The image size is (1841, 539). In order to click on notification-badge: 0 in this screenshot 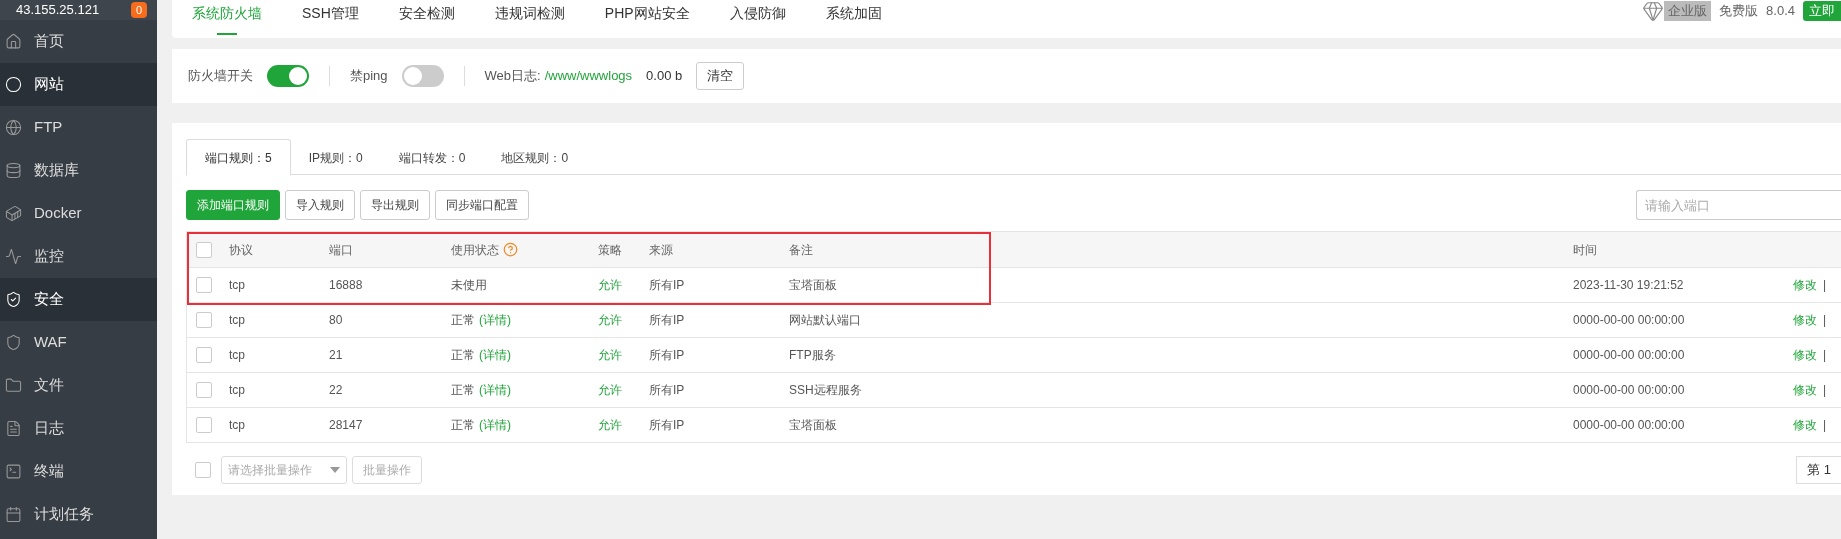, I will do `click(138, 10)`.